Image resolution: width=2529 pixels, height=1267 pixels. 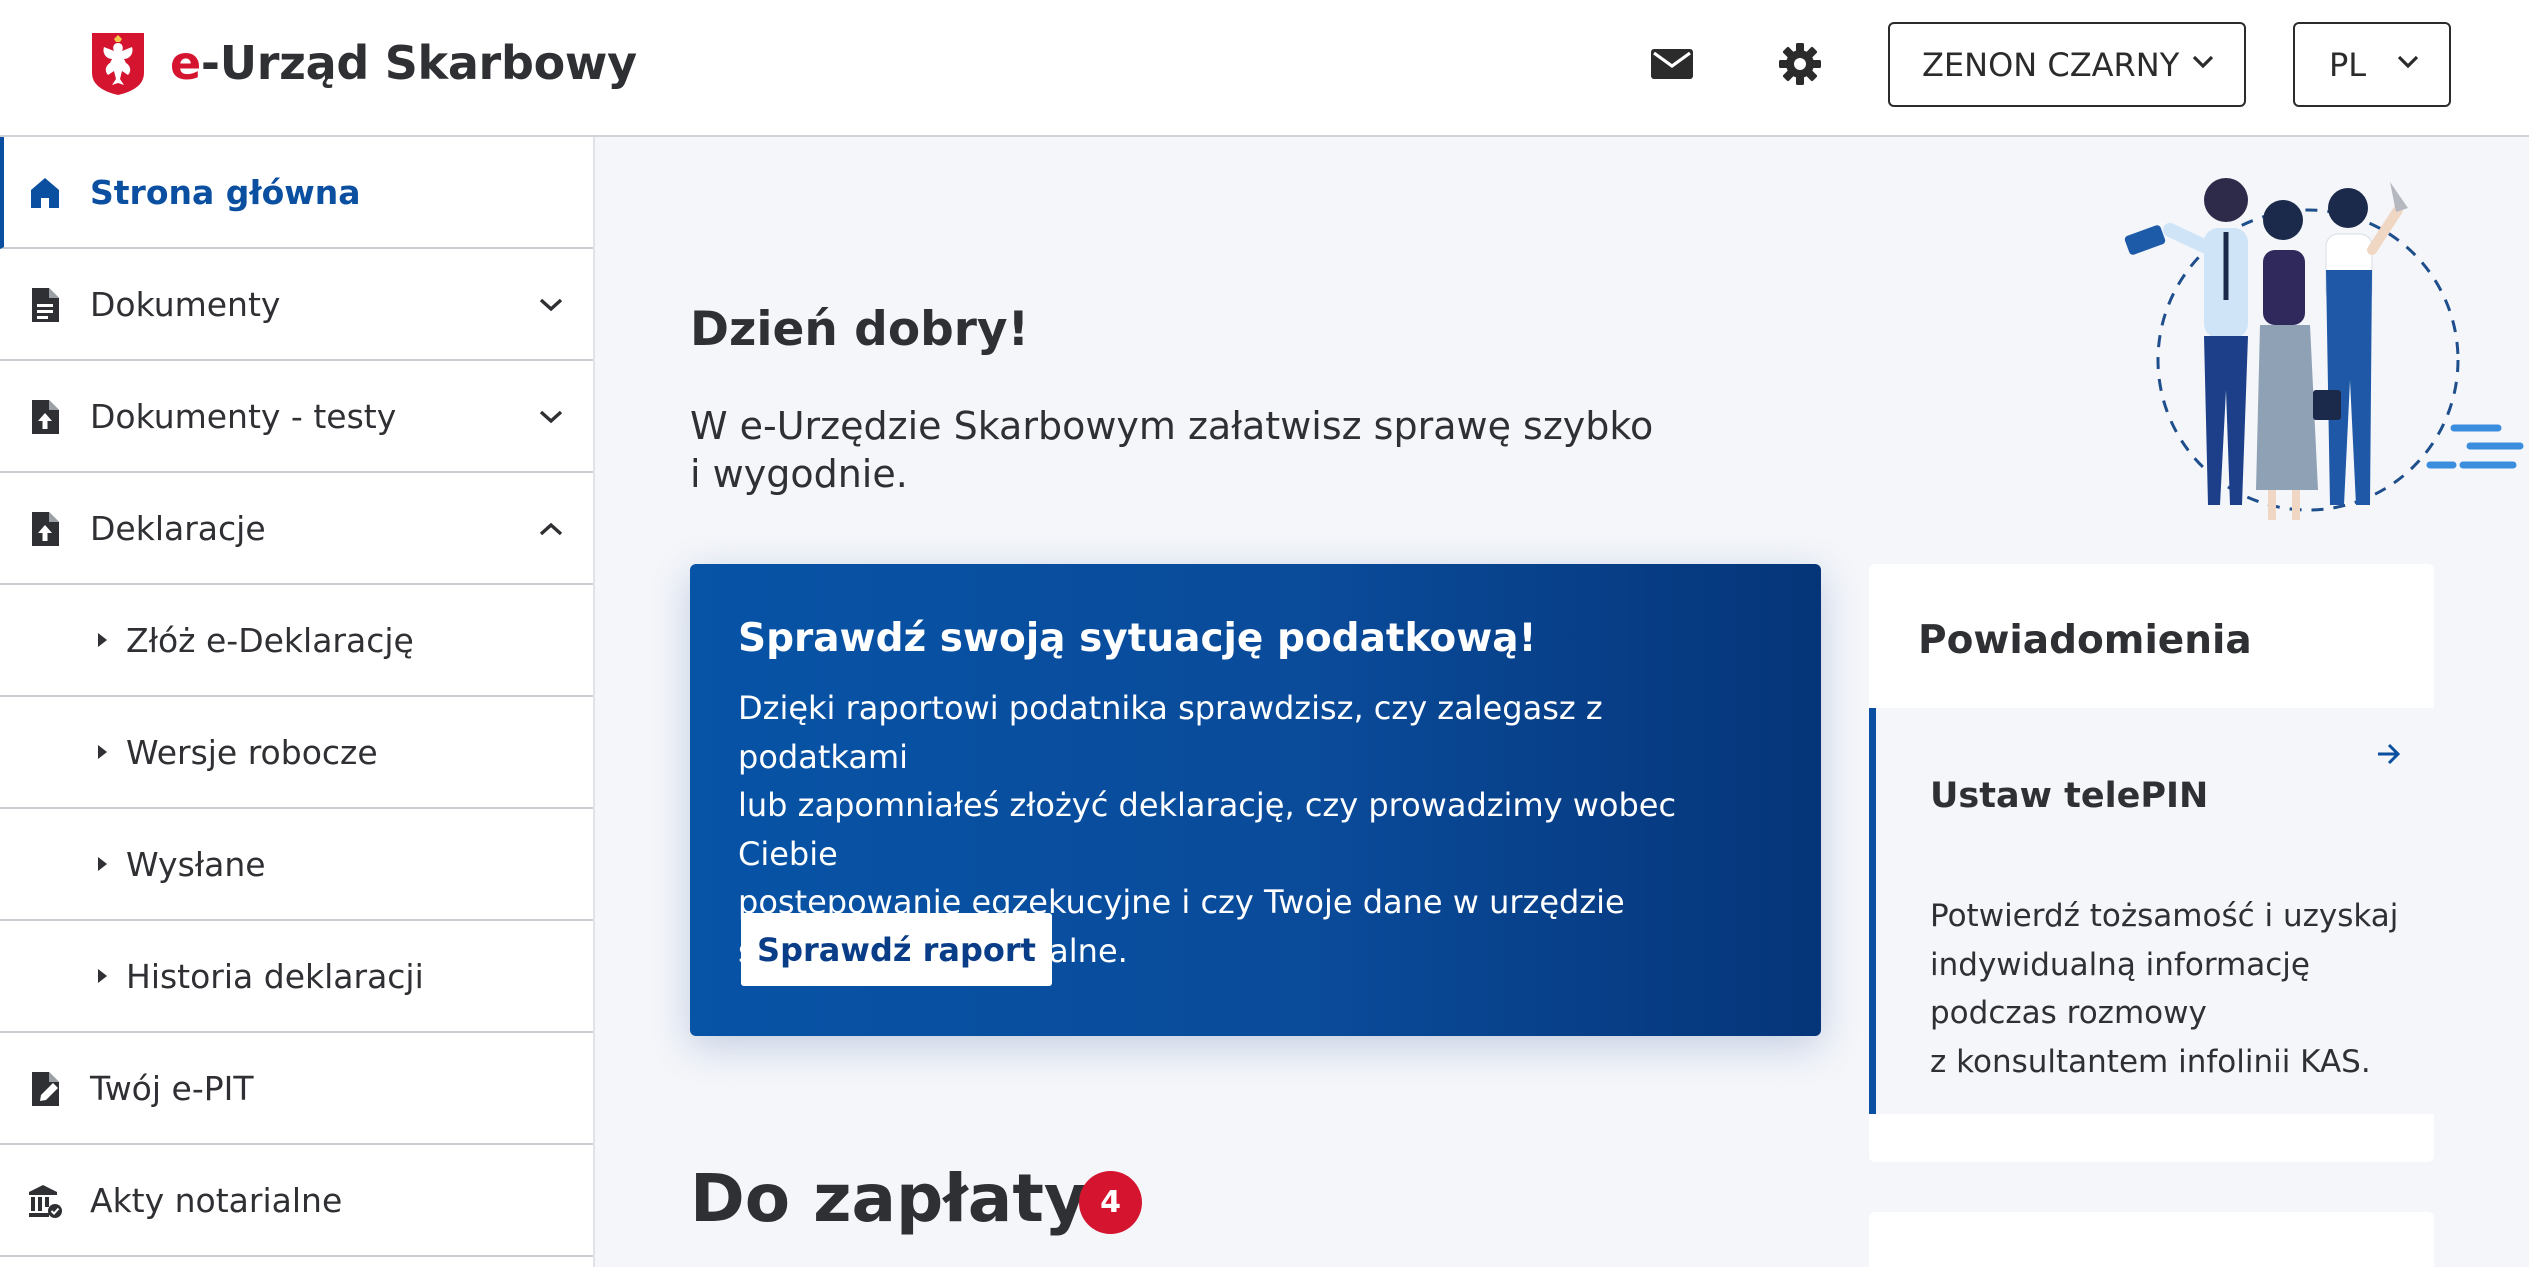 What do you see at coordinates (296, 529) in the screenshot?
I see `sidebar-item-declarations: Deklaracje` at bounding box center [296, 529].